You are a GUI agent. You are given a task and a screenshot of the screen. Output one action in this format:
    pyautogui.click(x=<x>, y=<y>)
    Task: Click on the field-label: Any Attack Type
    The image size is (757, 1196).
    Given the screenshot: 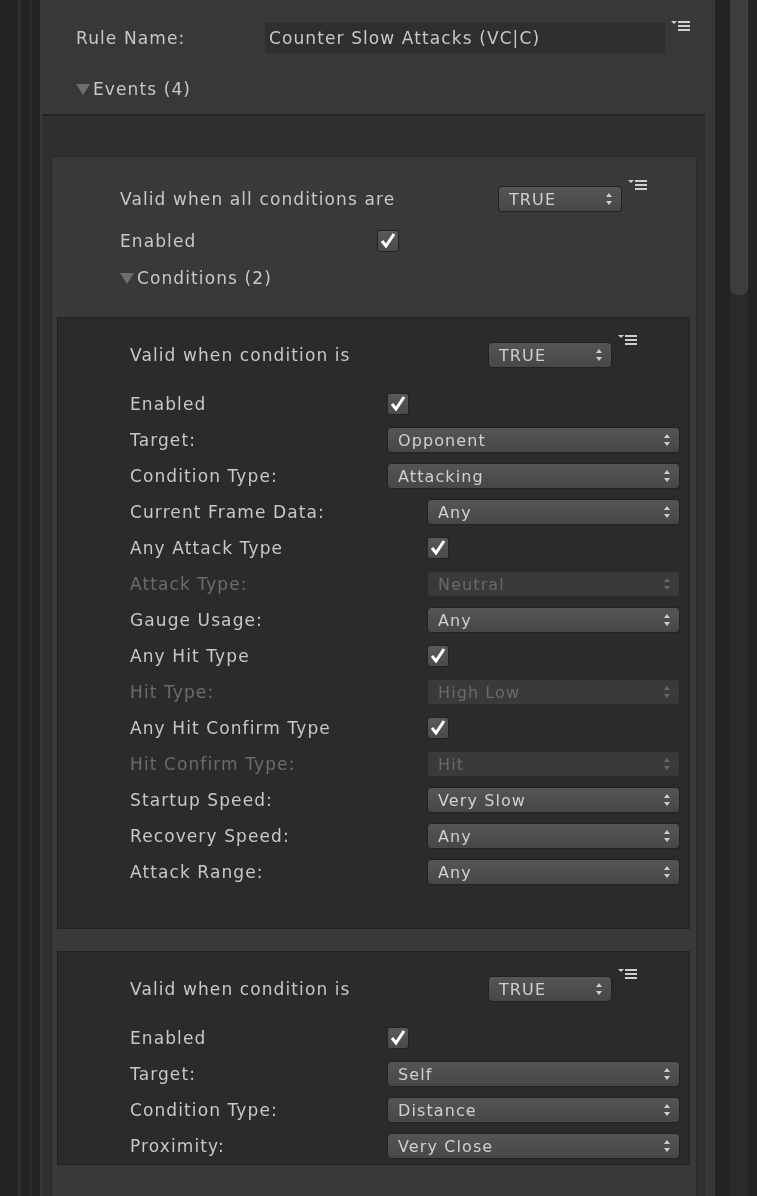 What is the action you would take?
    pyautogui.click(x=207, y=548)
    